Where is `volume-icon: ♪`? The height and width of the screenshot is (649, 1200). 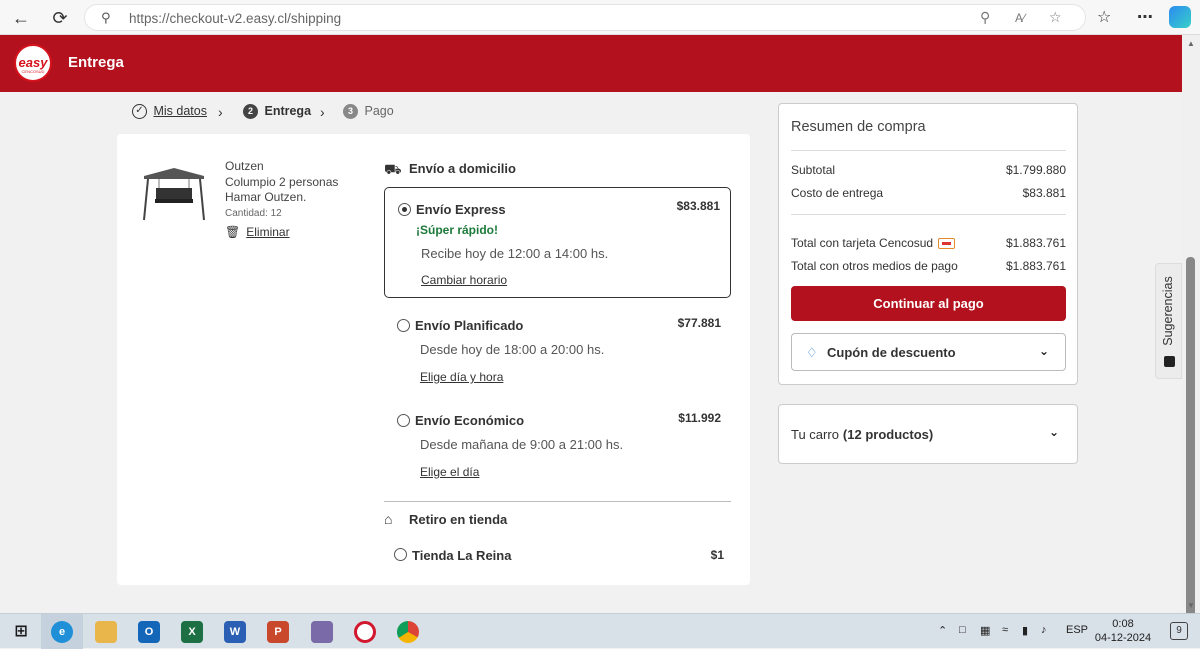 volume-icon: ♪ is located at coordinates (1044, 630).